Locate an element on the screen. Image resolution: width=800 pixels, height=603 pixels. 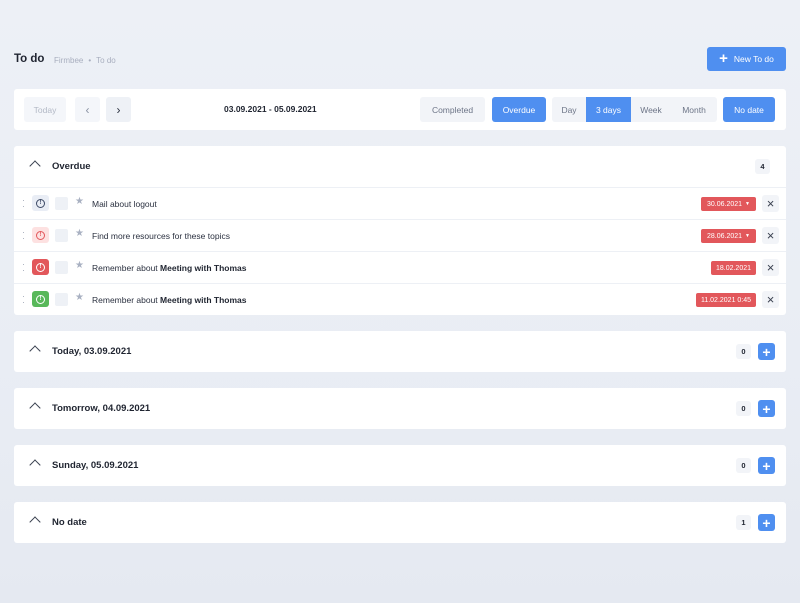
priority-low-icon: ! is located at coordinates (40, 203).